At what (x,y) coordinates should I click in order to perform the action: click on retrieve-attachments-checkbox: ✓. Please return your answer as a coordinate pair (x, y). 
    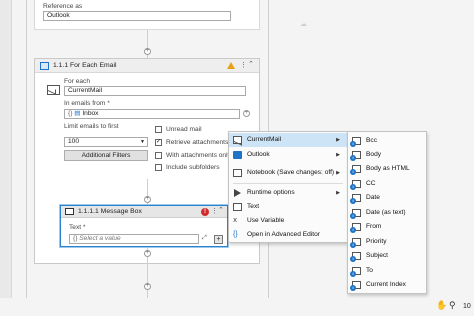
    Looking at the image, I should click on (158, 142).